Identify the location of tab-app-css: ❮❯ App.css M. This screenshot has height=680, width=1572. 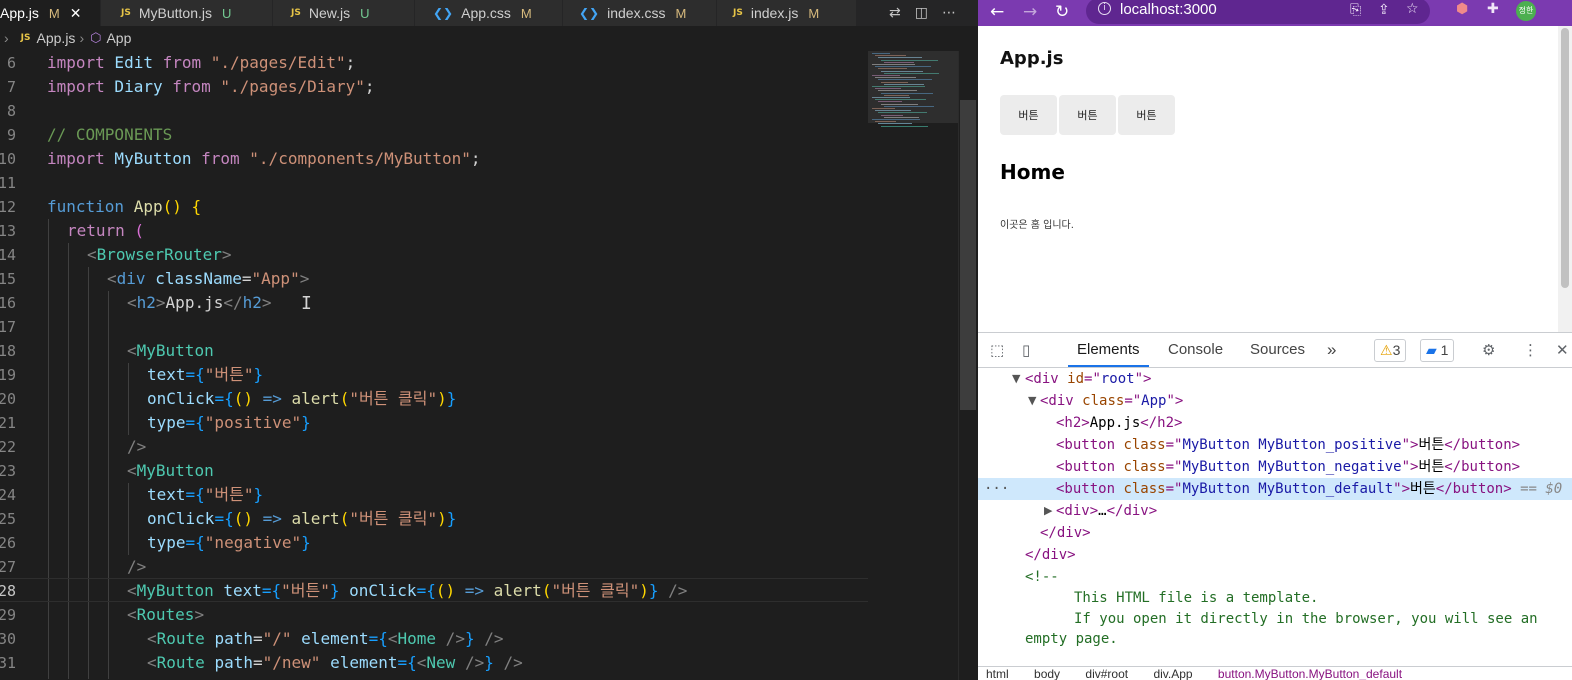
(489, 13).